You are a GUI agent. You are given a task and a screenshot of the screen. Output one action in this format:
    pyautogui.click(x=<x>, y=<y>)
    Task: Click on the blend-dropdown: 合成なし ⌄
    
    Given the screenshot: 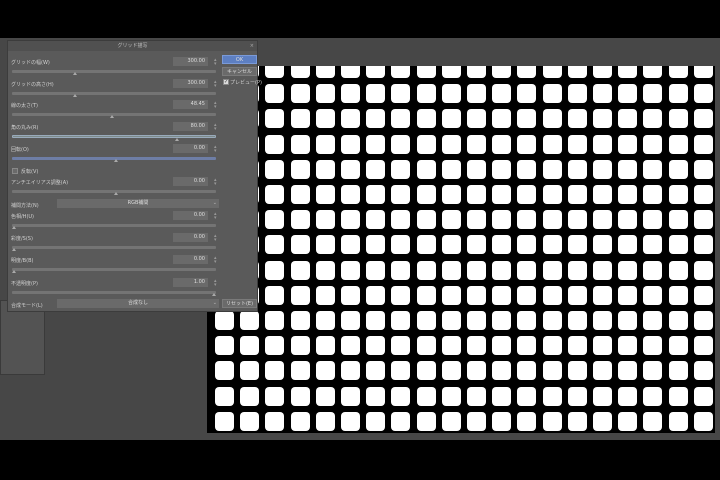 What is the action you would take?
    pyautogui.click(x=138, y=303)
    